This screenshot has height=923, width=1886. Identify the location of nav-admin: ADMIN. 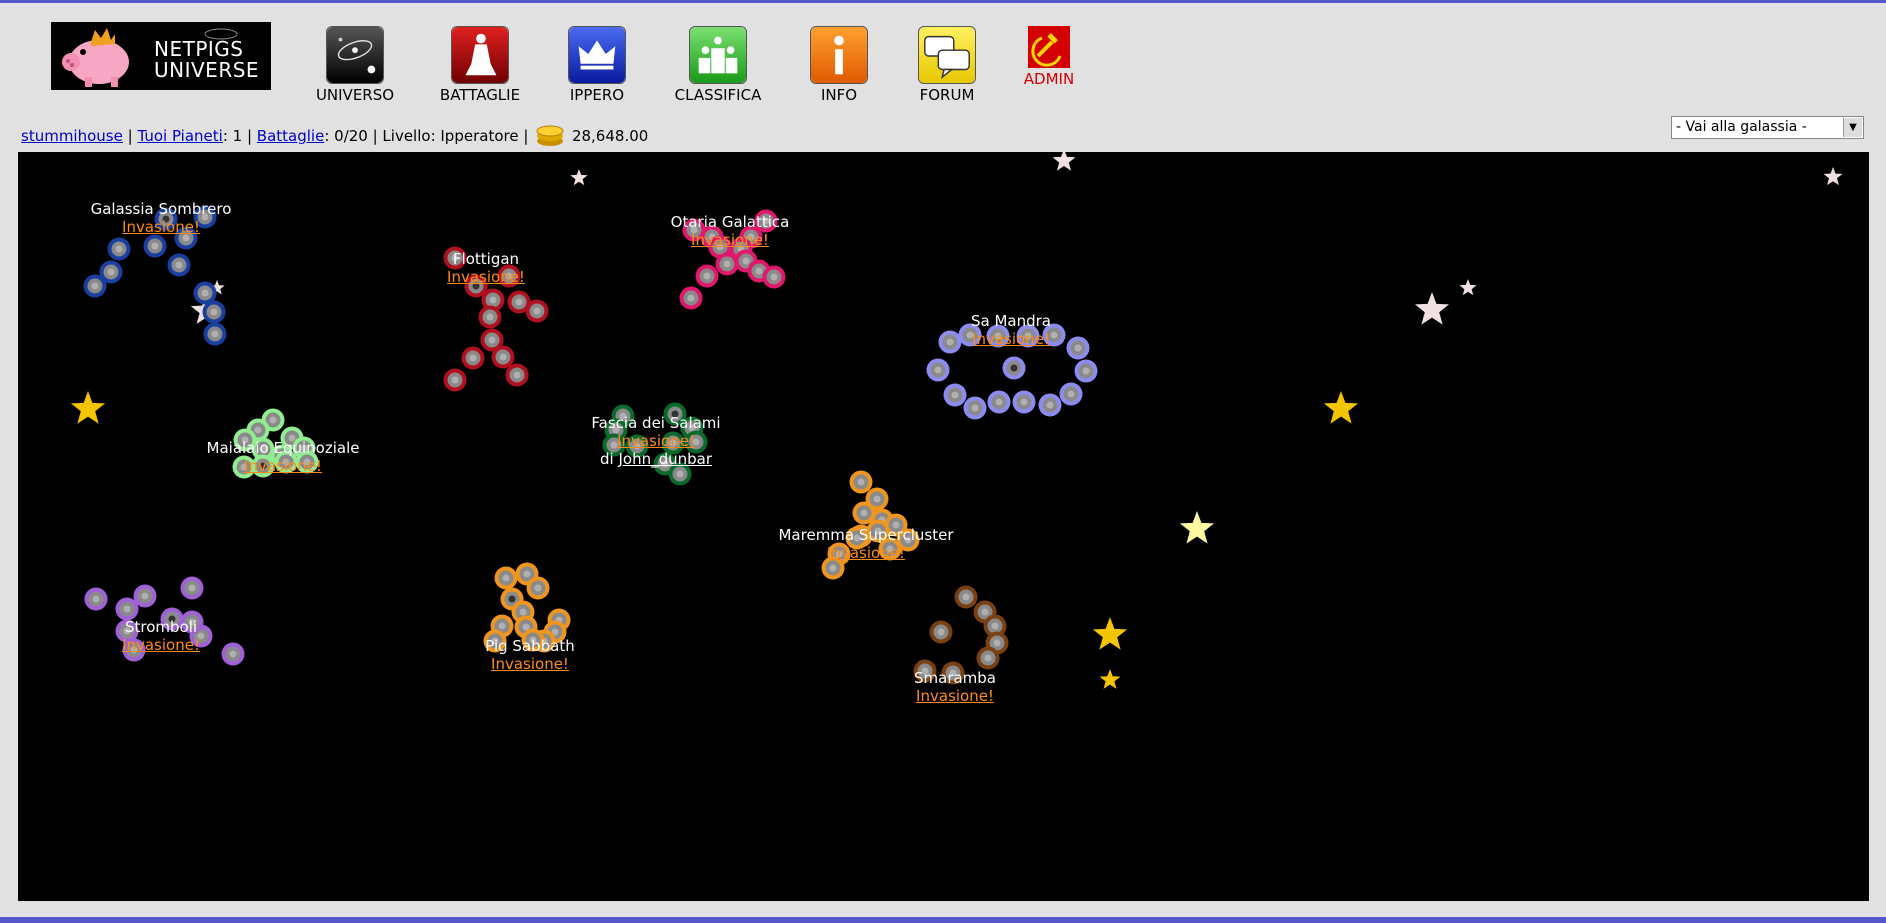
(1049, 57).